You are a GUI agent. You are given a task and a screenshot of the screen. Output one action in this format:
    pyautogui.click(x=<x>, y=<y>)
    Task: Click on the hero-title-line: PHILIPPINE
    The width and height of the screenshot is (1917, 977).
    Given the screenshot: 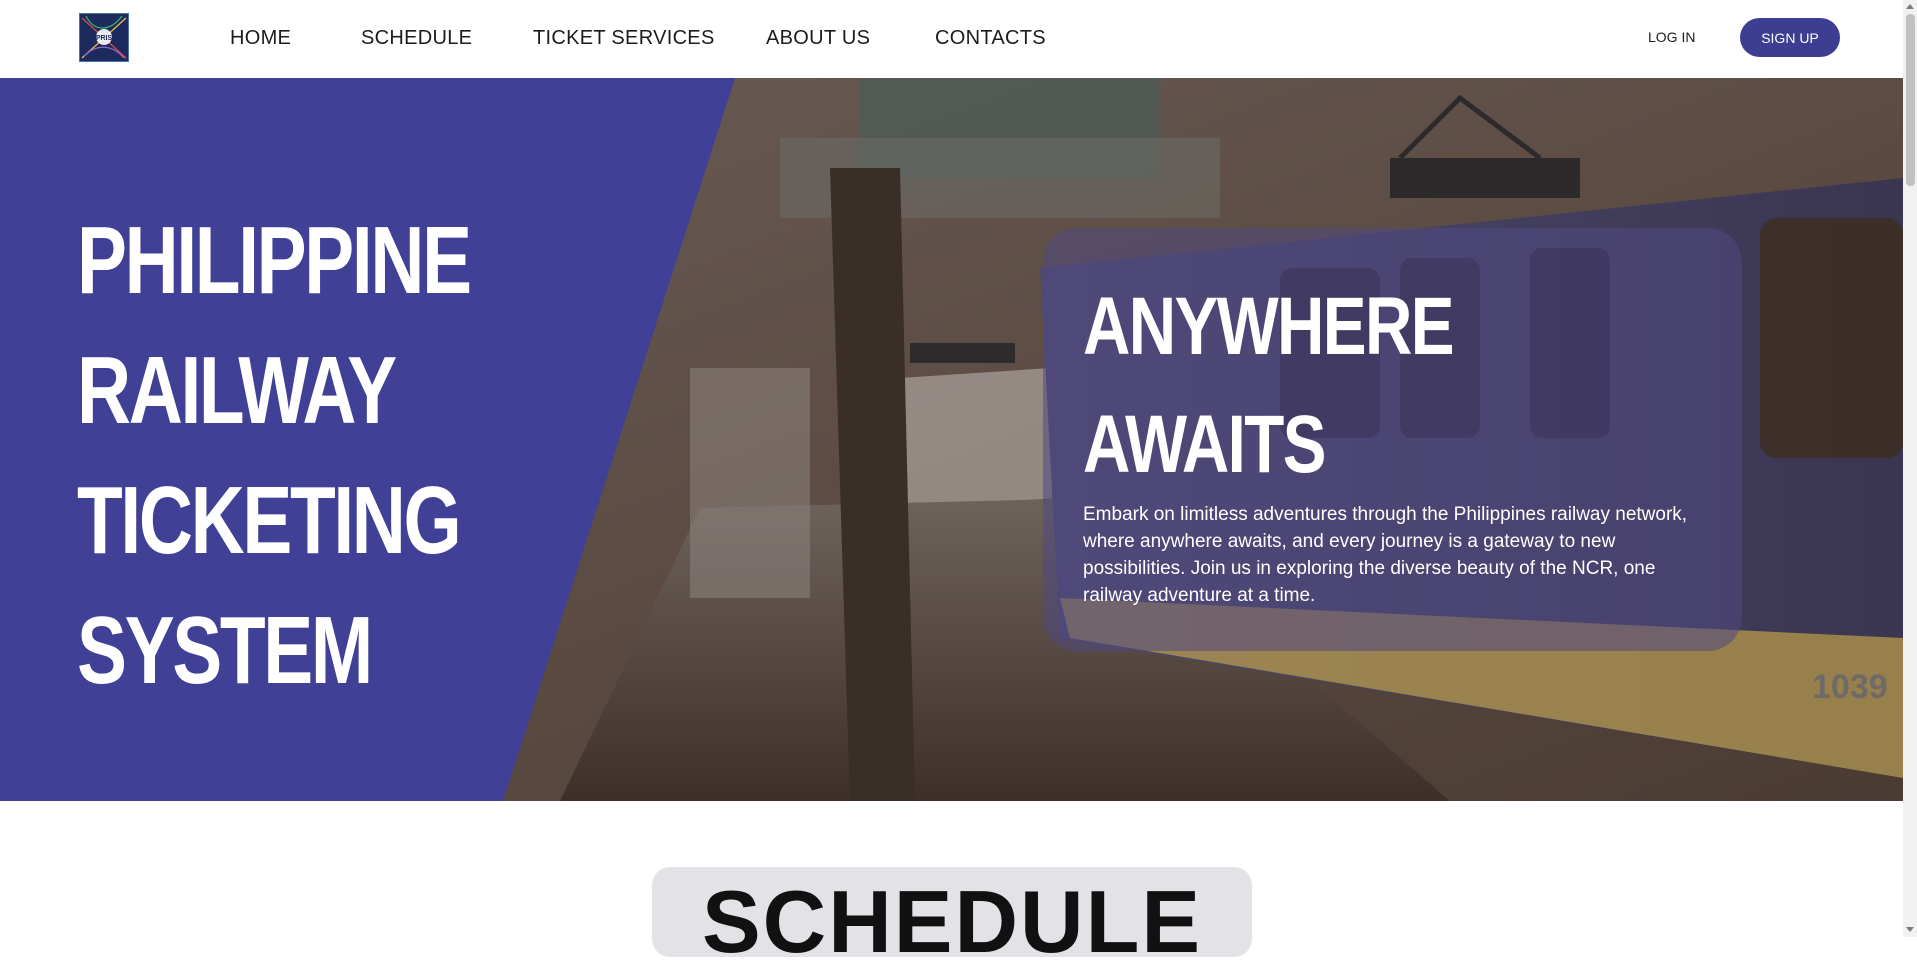 What is the action you would take?
    pyautogui.click(x=274, y=260)
    